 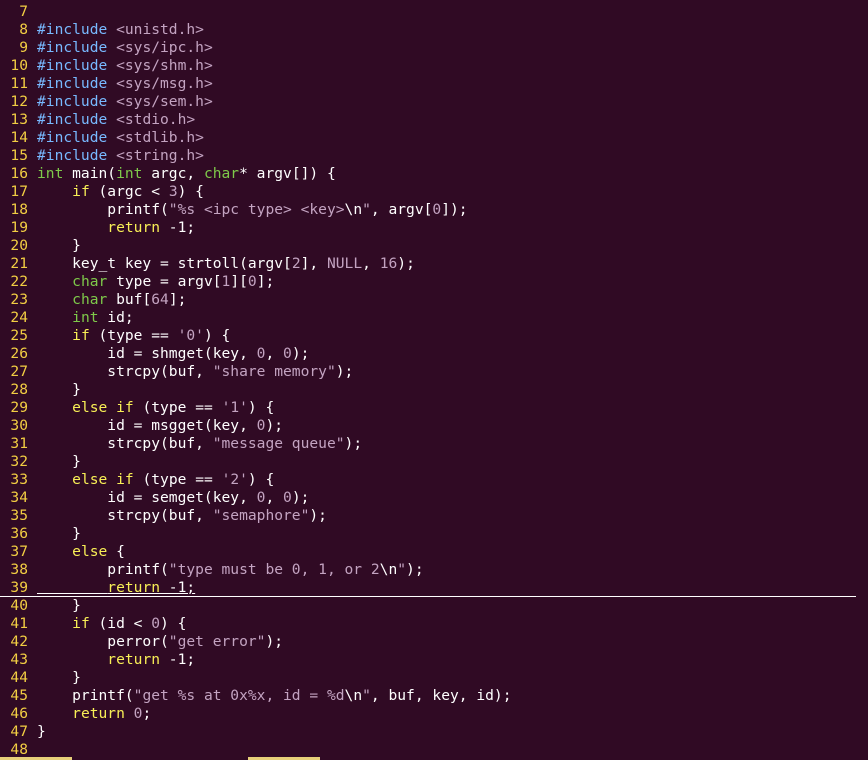 I want to click on line-number: 44, so click(x=19, y=677).